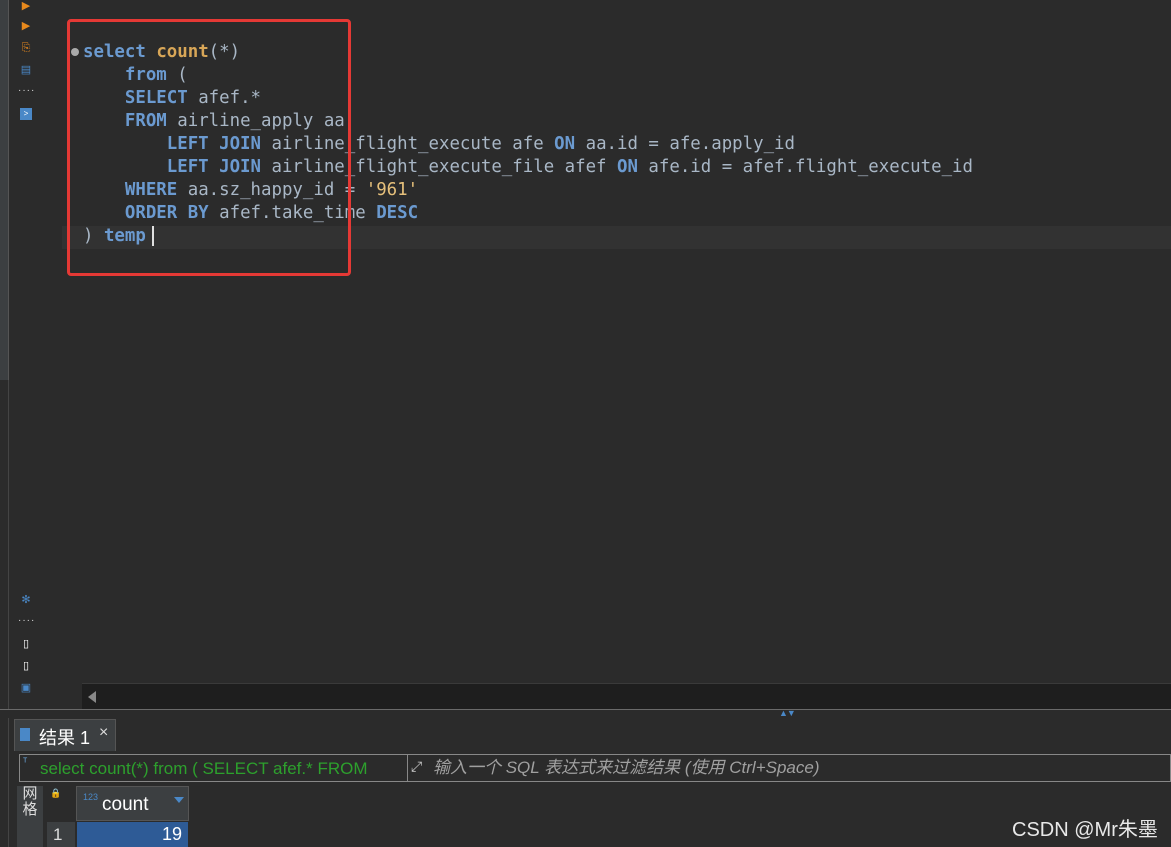 The image size is (1171, 847). Describe the element at coordinates (26, 644) in the screenshot. I see `export-icon: ▯` at that location.